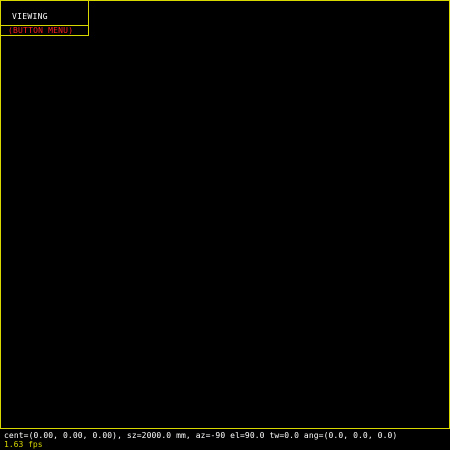  What do you see at coordinates (44, 13) in the screenshot?
I see `menu-title: VIEWING` at bounding box center [44, 13].